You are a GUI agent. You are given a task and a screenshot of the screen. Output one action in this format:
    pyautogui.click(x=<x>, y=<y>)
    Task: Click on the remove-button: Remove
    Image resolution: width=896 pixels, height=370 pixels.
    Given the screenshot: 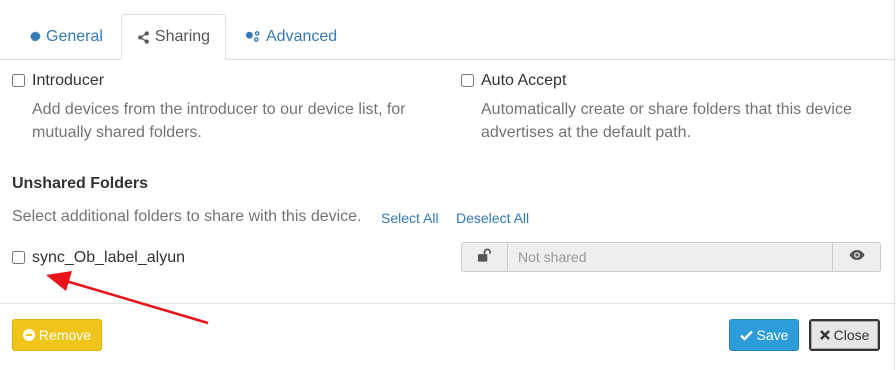 What is the action you would take?
    pyautogui.click(x=57, y=335)
    